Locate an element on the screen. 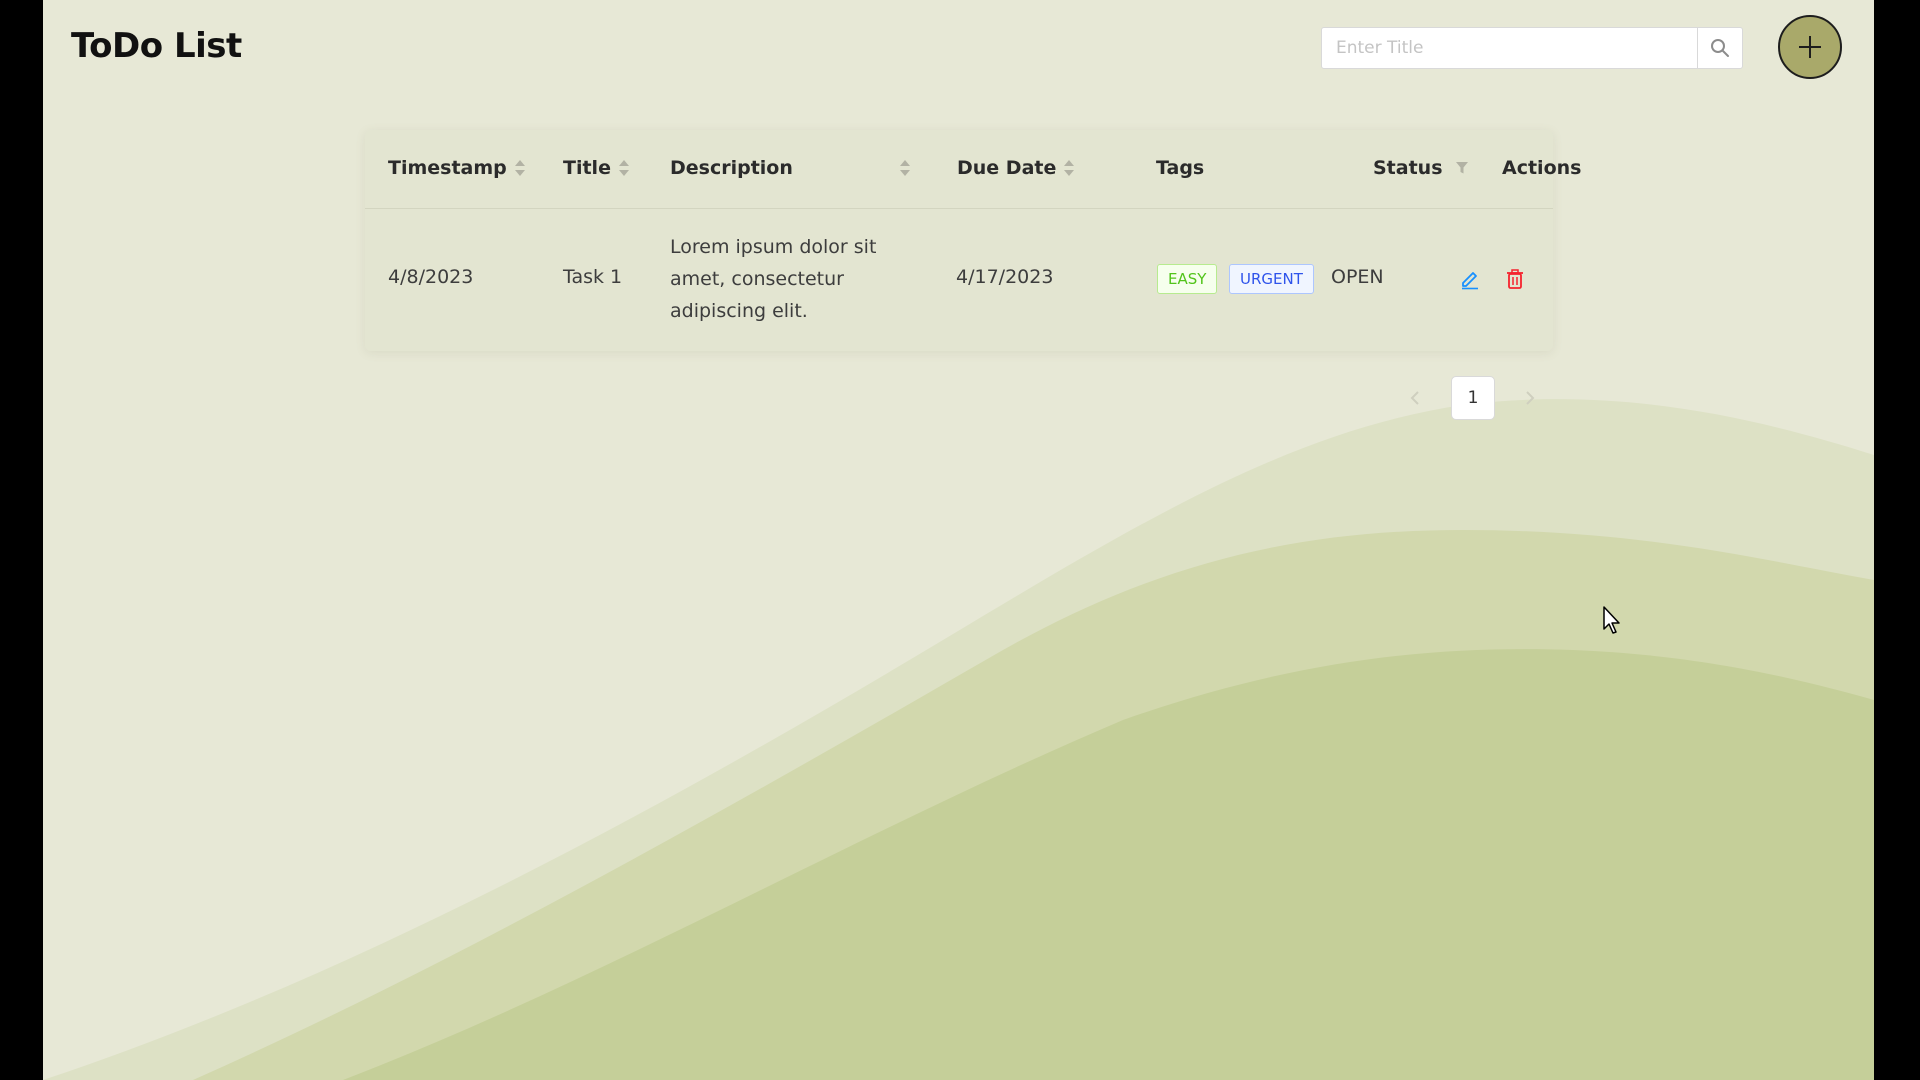  column-header-description: Description is located at coordinates (790, 168).